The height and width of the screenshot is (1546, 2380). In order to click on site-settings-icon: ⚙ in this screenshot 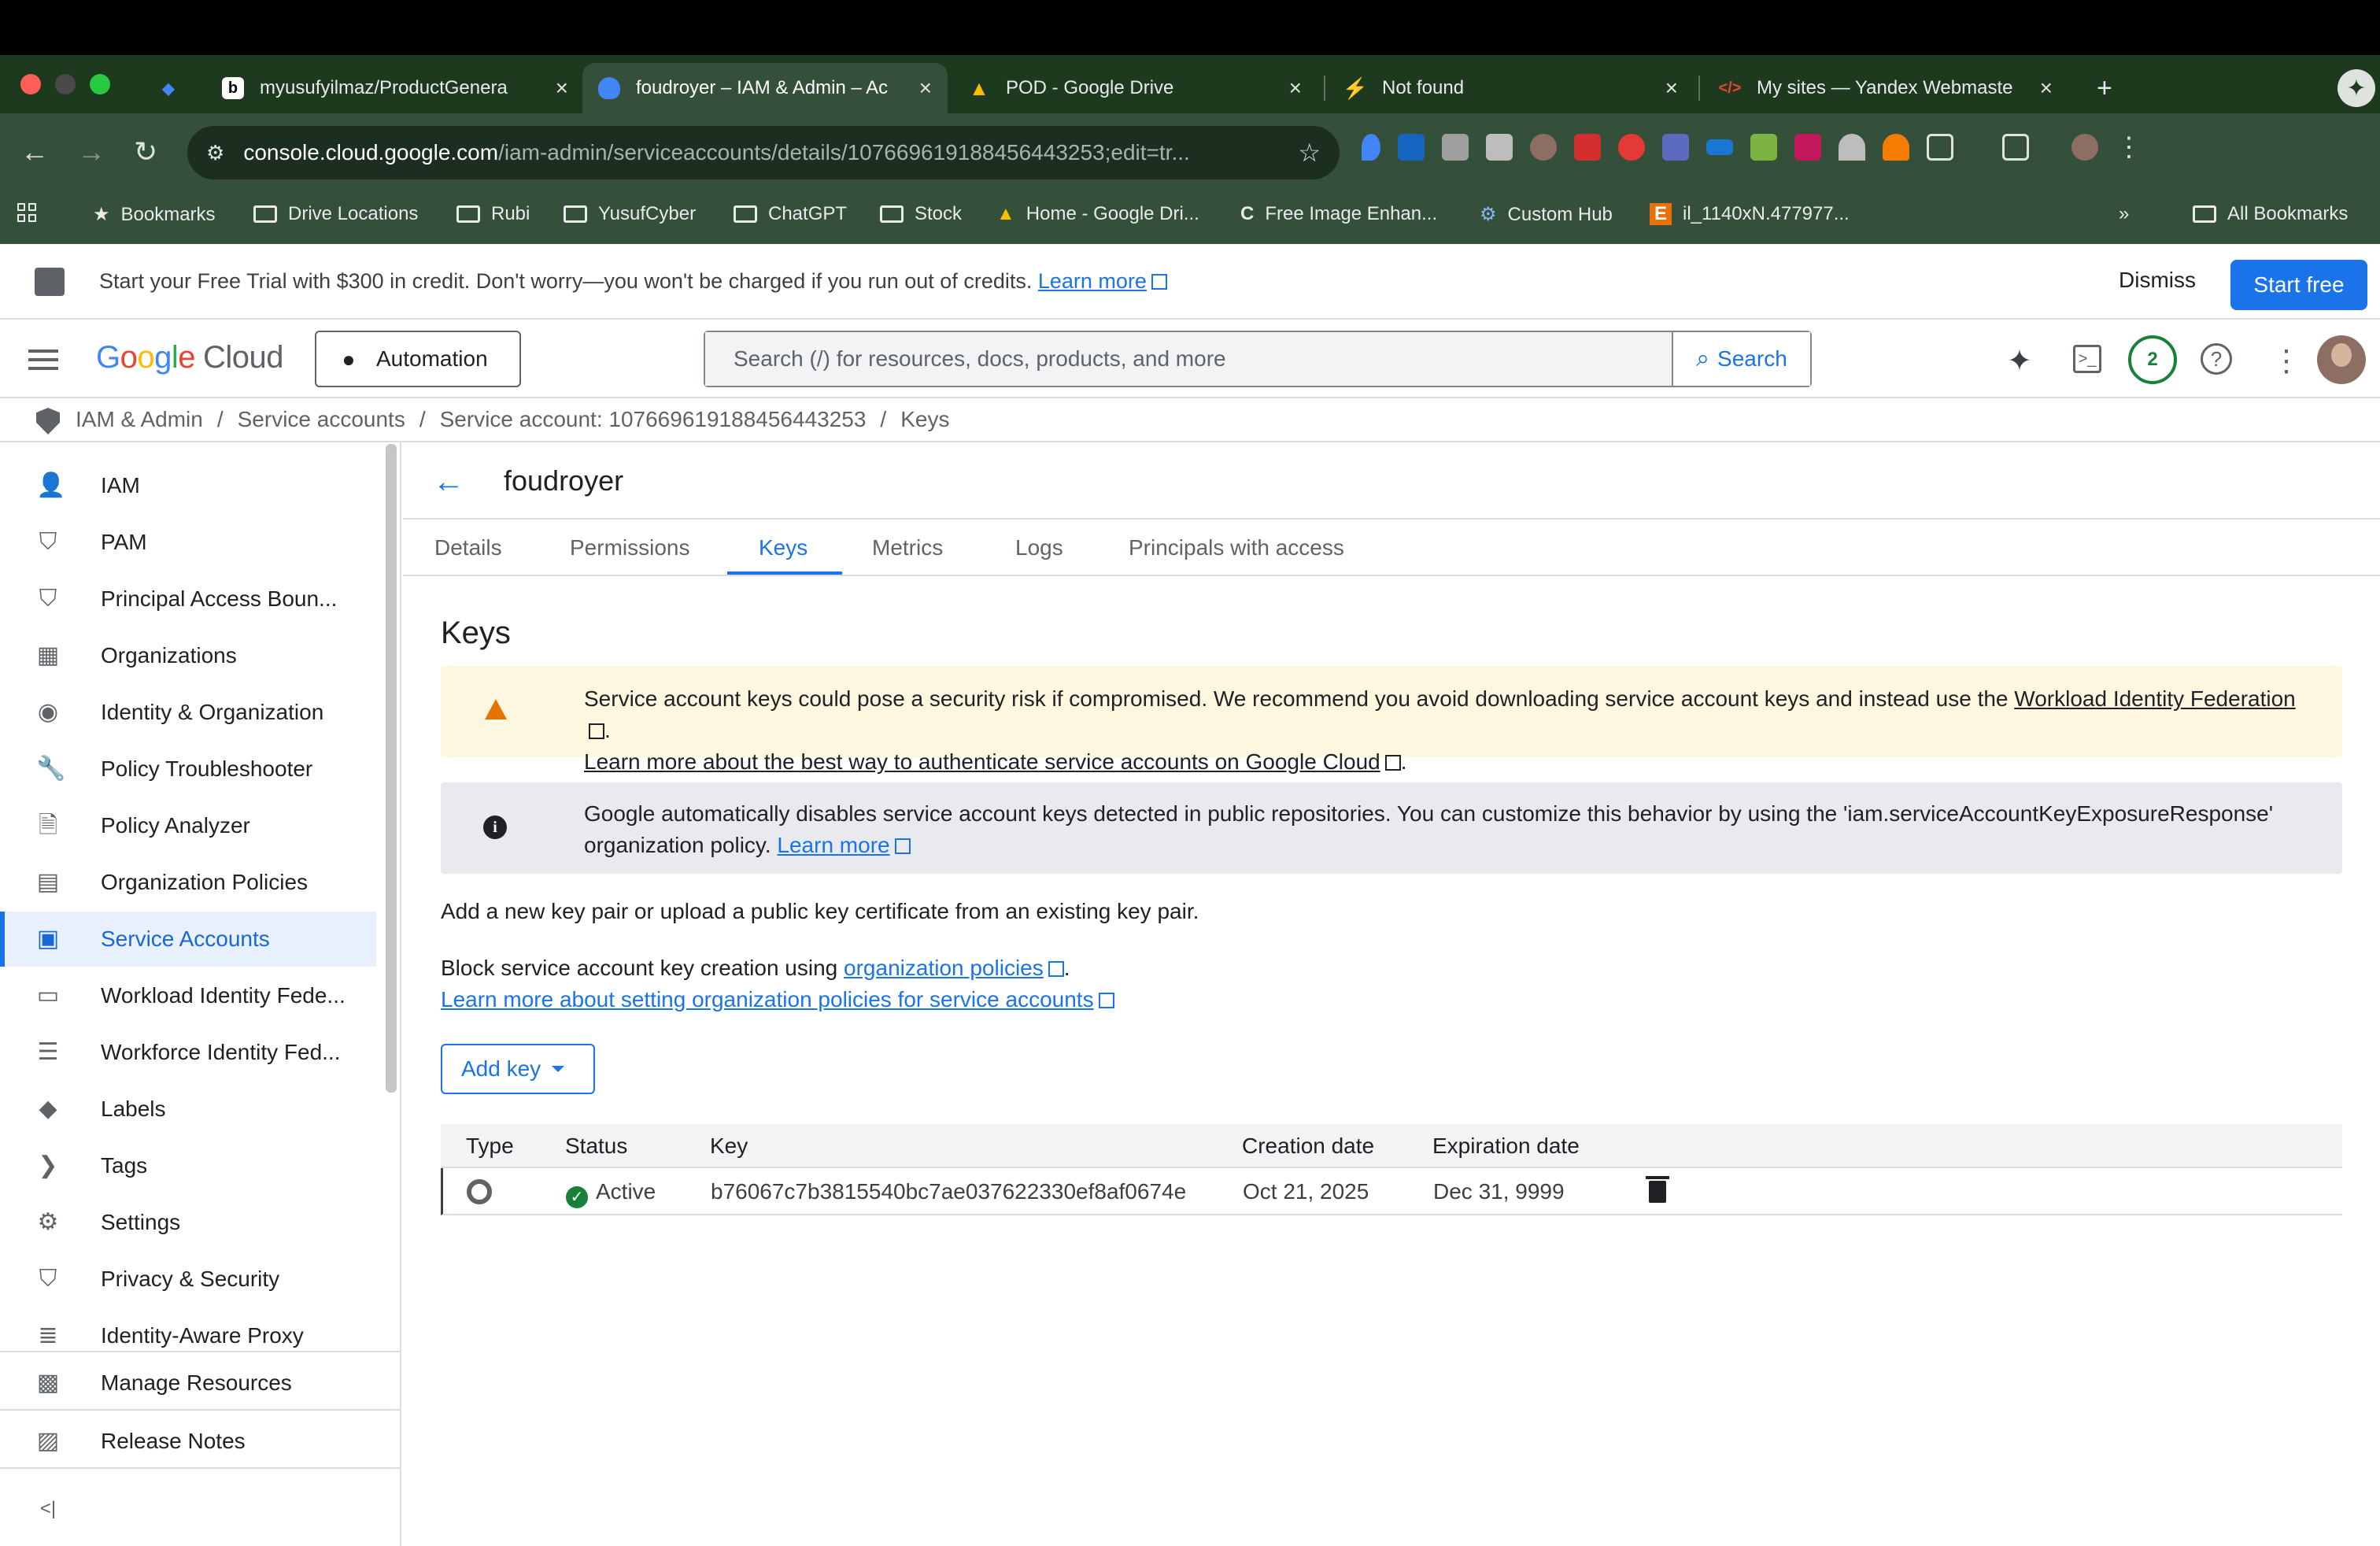, I will do `click(215, 153)`.